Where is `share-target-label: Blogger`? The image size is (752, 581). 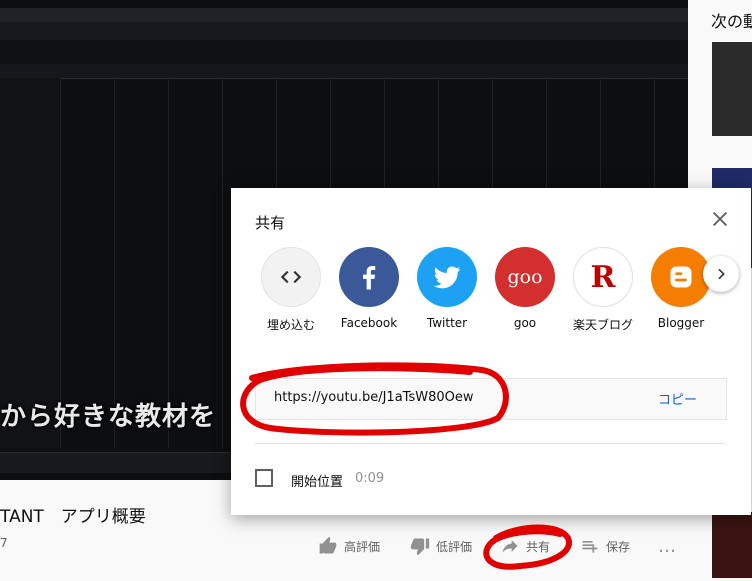 share-target-label: Blogger is located at coordinates (681, 323).